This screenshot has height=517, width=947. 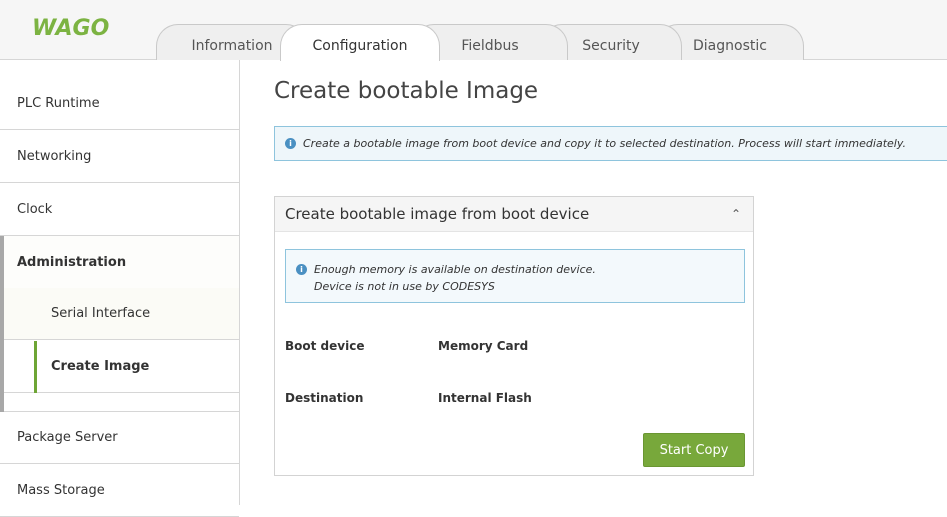 I want to click on sidebar-item-label: Create Image, so click(x=100, y=366).